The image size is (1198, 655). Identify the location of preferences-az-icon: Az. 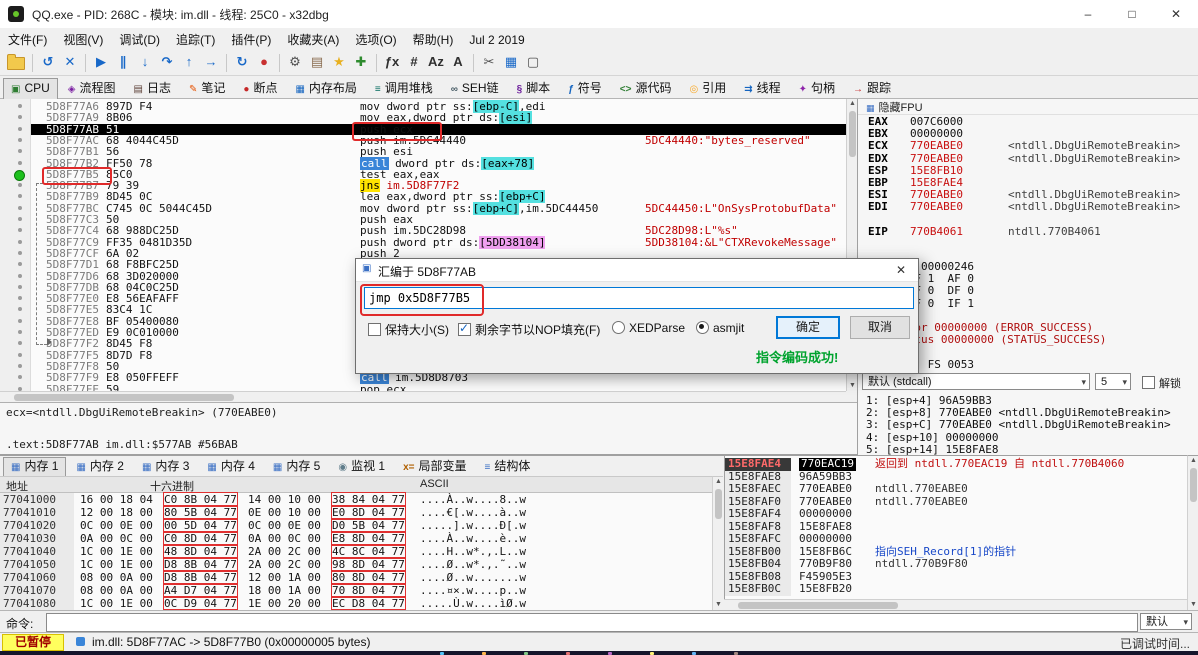
(436, 62).